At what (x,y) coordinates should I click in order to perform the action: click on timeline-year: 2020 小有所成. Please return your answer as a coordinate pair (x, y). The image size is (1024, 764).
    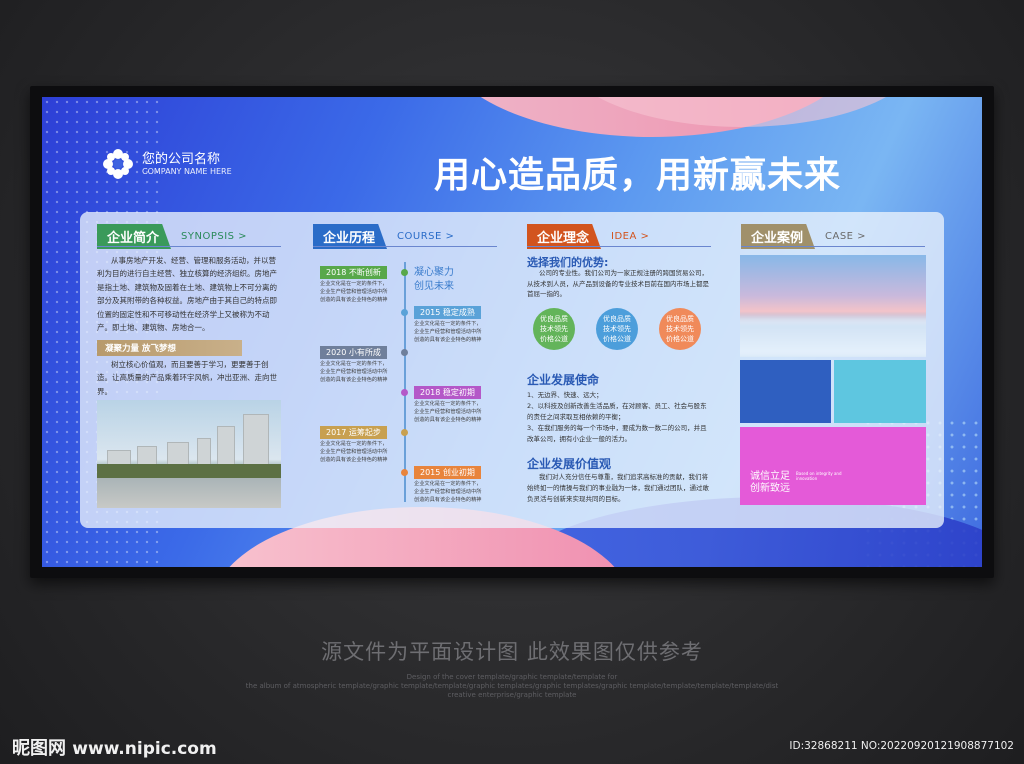
    Looking at the image, I should click on (353, 352).